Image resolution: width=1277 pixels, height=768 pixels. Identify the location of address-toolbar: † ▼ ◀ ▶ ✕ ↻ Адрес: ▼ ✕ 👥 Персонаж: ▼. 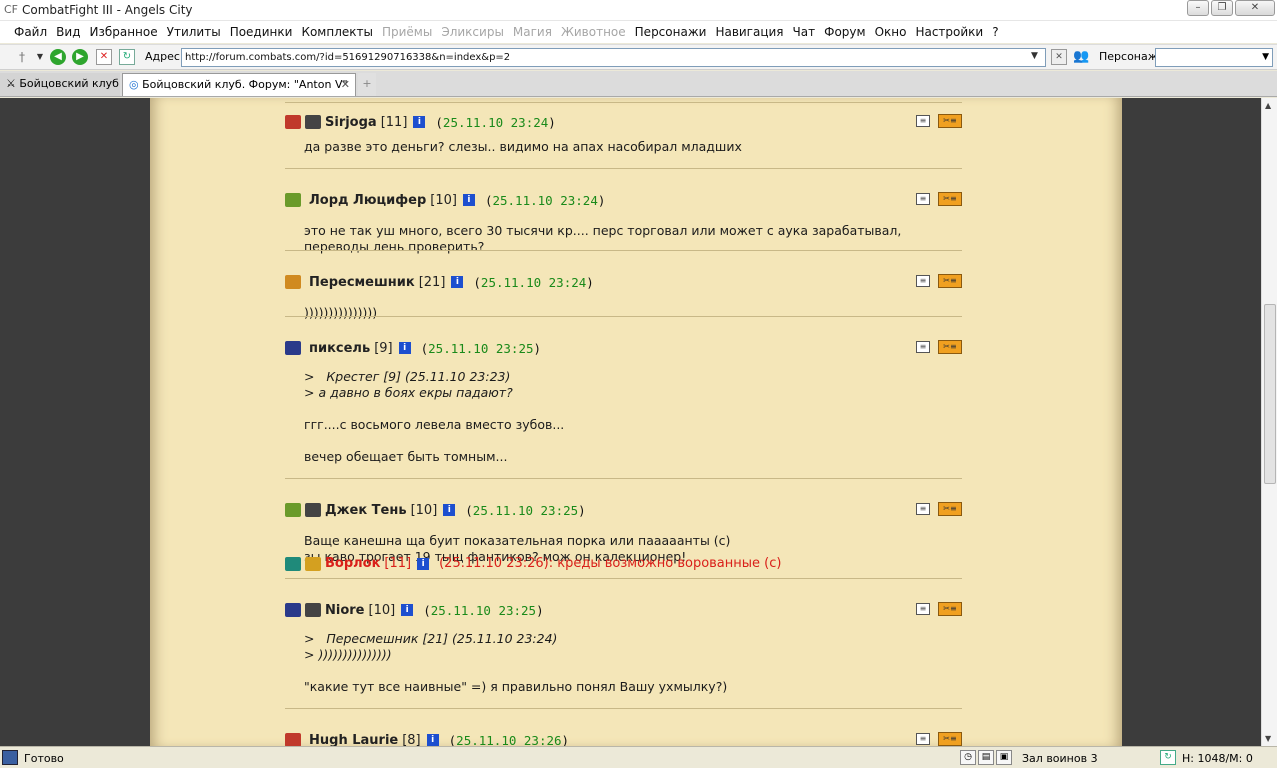
(638, 57).